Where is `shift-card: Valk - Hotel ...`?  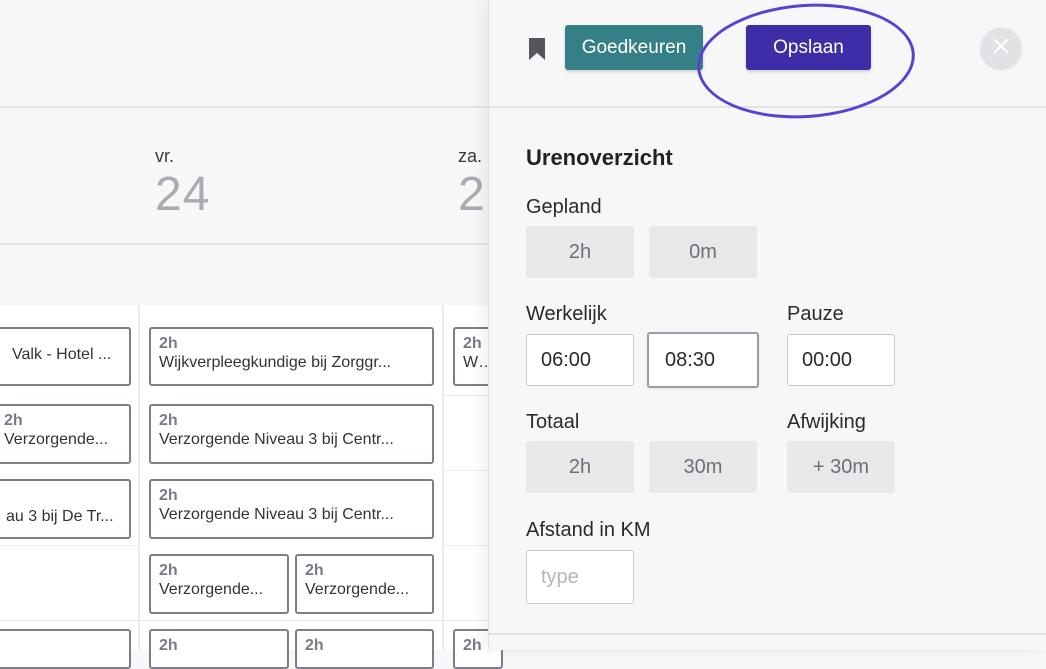
shift-card: Valk - Hotel ... is located at coordinates (65, 356).